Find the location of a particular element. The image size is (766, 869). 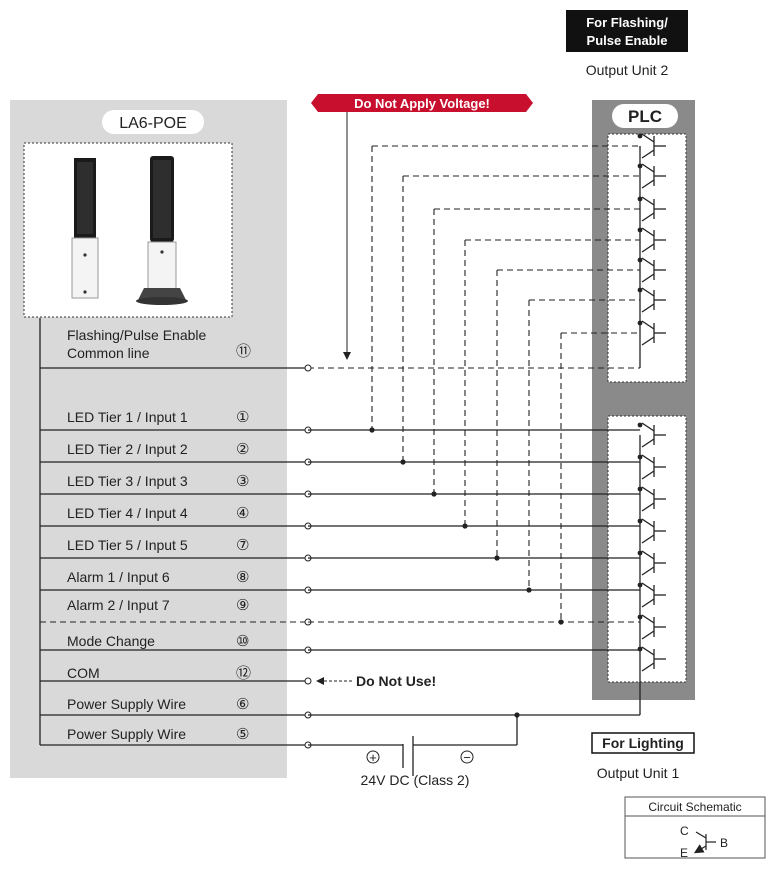

wire-label-11: Power Supply Wire is located at coordinates (126, 734).